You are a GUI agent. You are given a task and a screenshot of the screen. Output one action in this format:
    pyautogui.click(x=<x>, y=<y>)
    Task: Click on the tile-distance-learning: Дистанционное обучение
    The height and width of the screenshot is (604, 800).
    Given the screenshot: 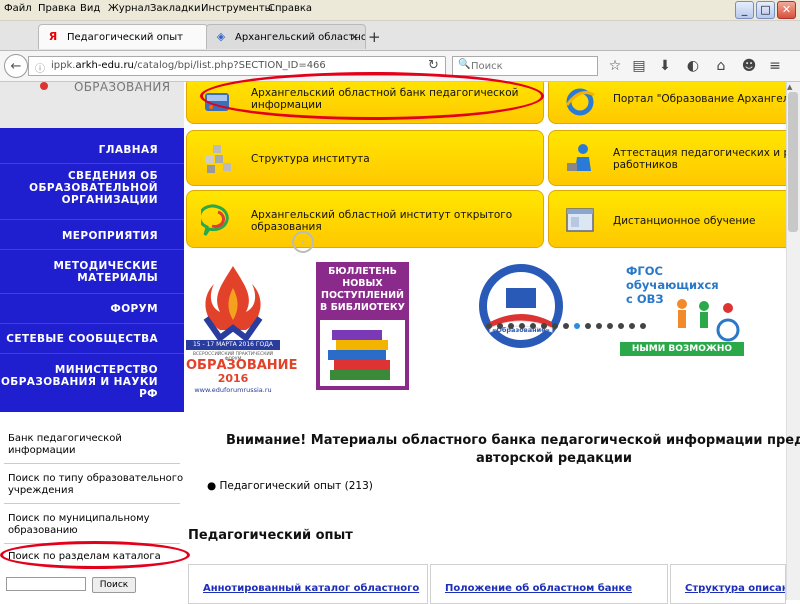 What is the action you would take?
    pyautogui.click(x=667, y=219)
    